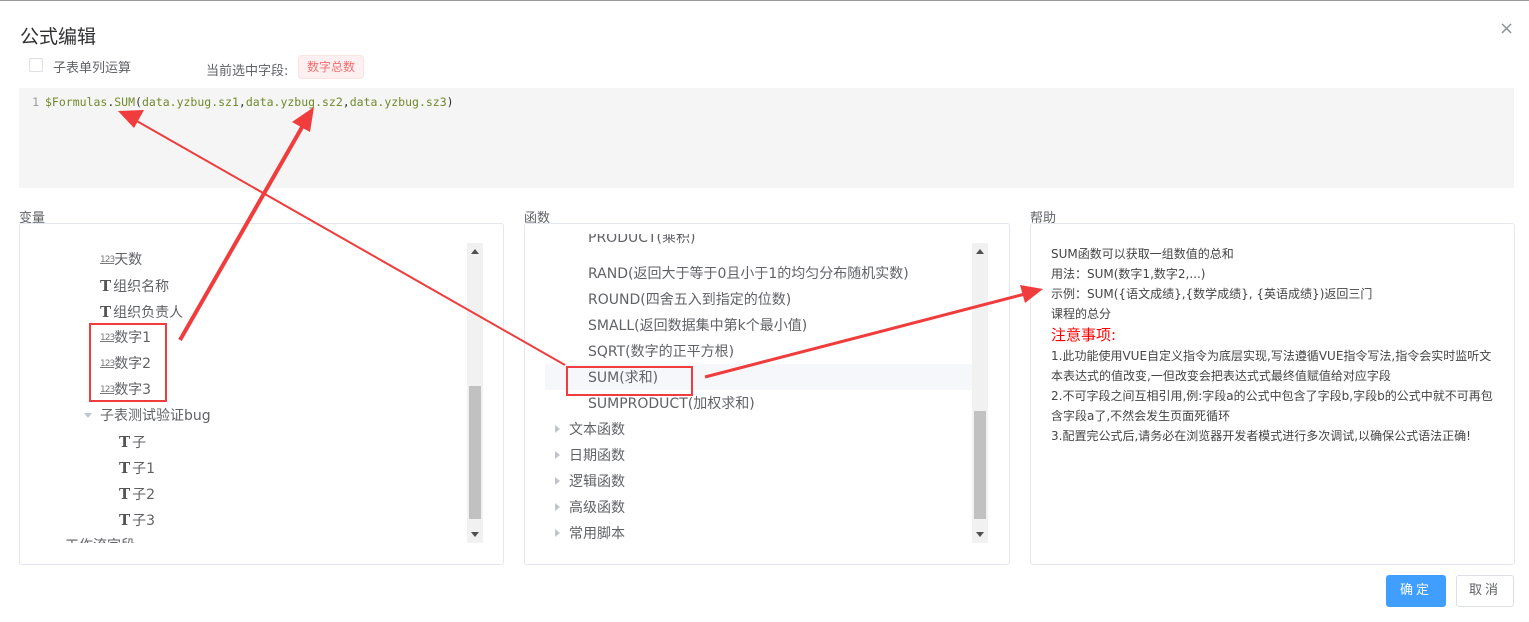  Describe the element at coordinates (137, 494) in the screenshot. I see `variable-child: T 子2` at that location.